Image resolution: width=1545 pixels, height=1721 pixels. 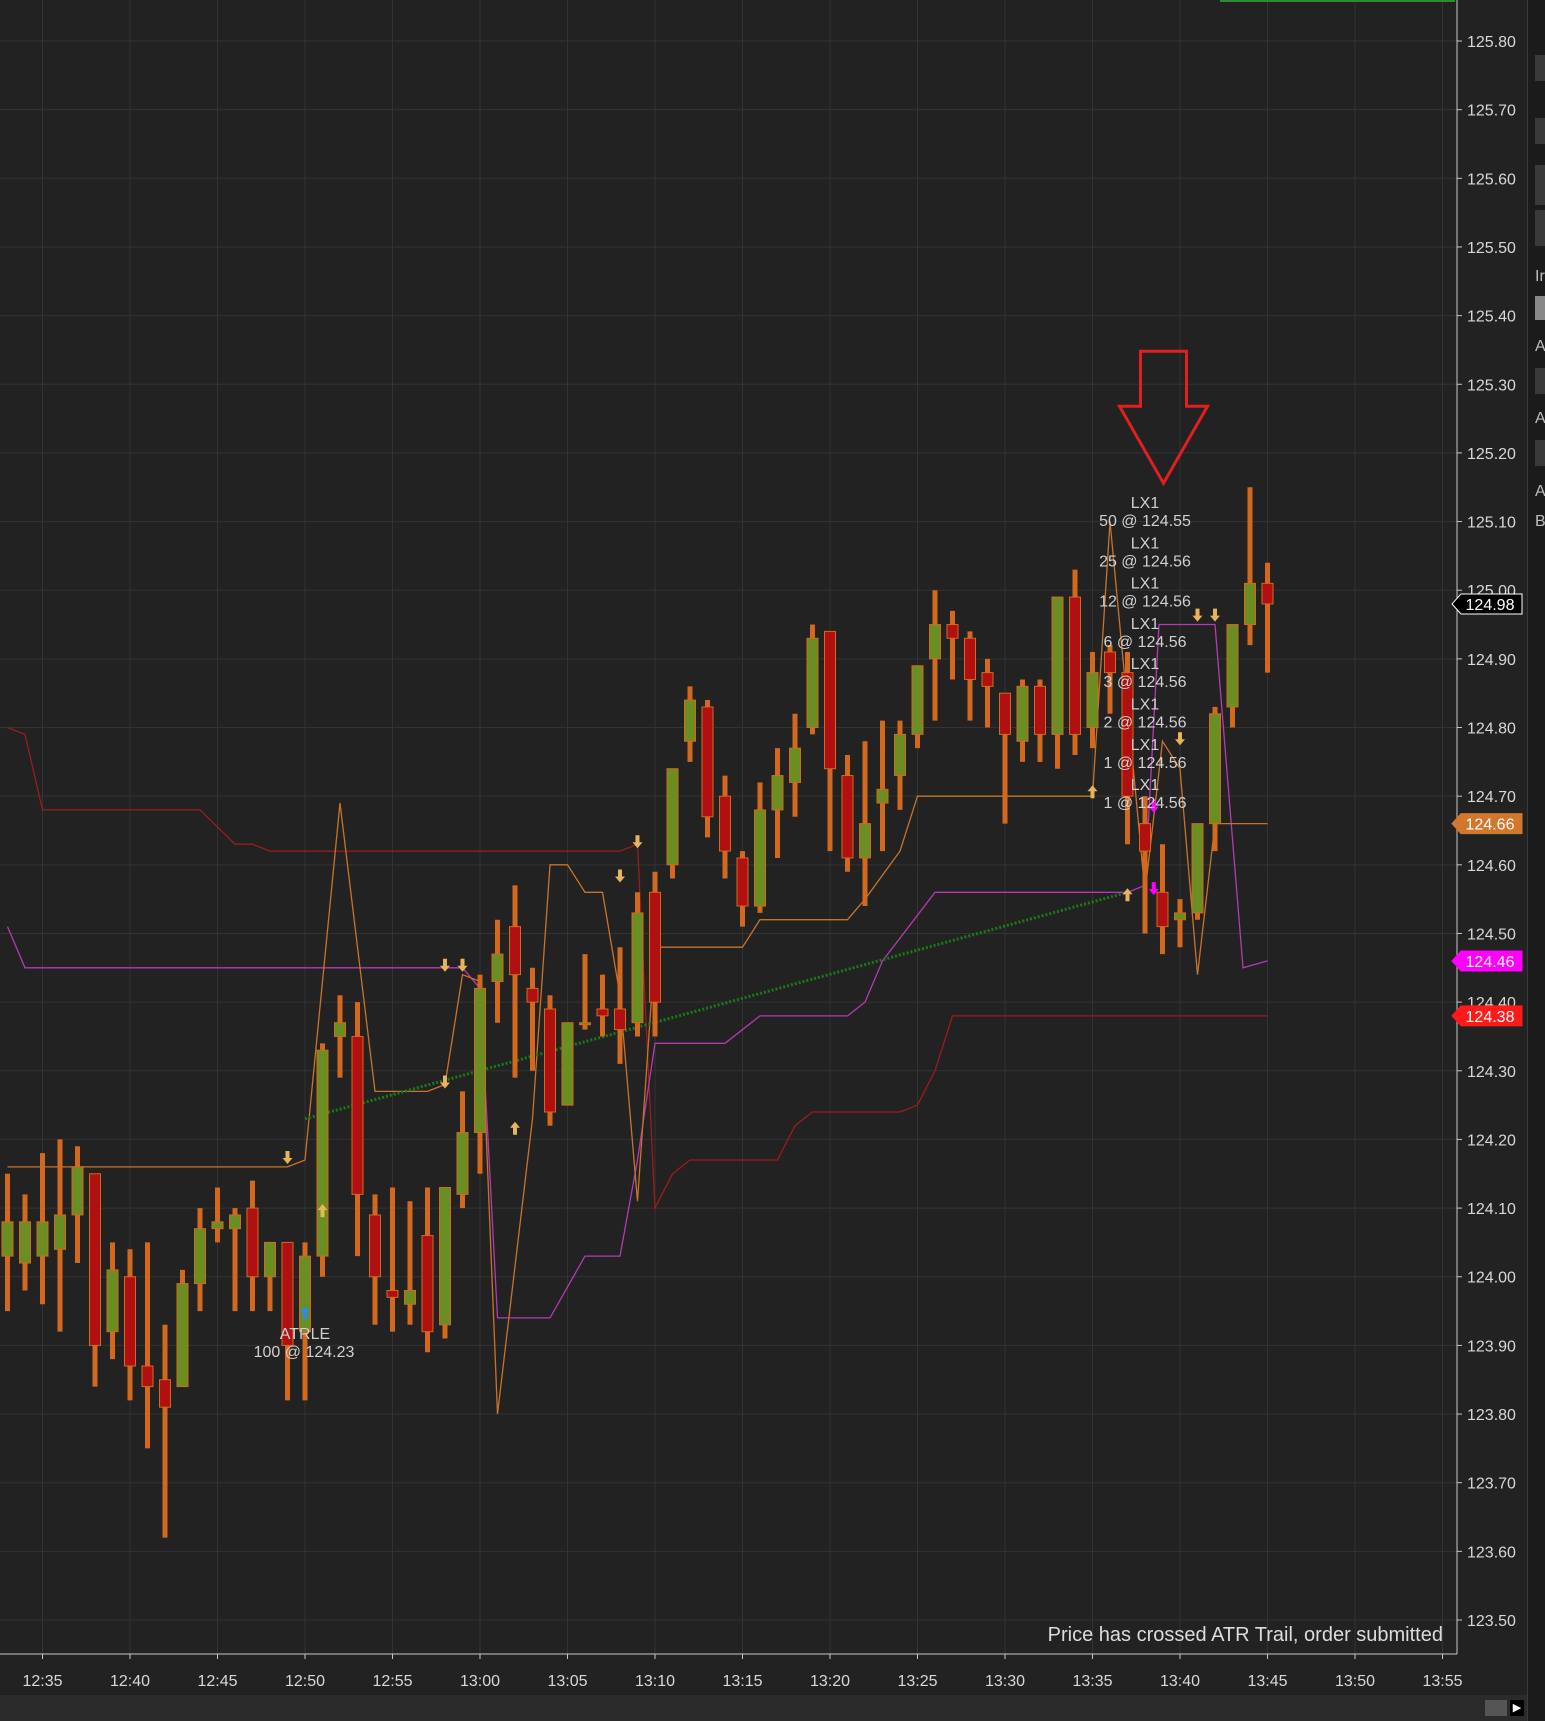 I want to click on y-tick-label: 124.50, so click(x=1491, y=934).